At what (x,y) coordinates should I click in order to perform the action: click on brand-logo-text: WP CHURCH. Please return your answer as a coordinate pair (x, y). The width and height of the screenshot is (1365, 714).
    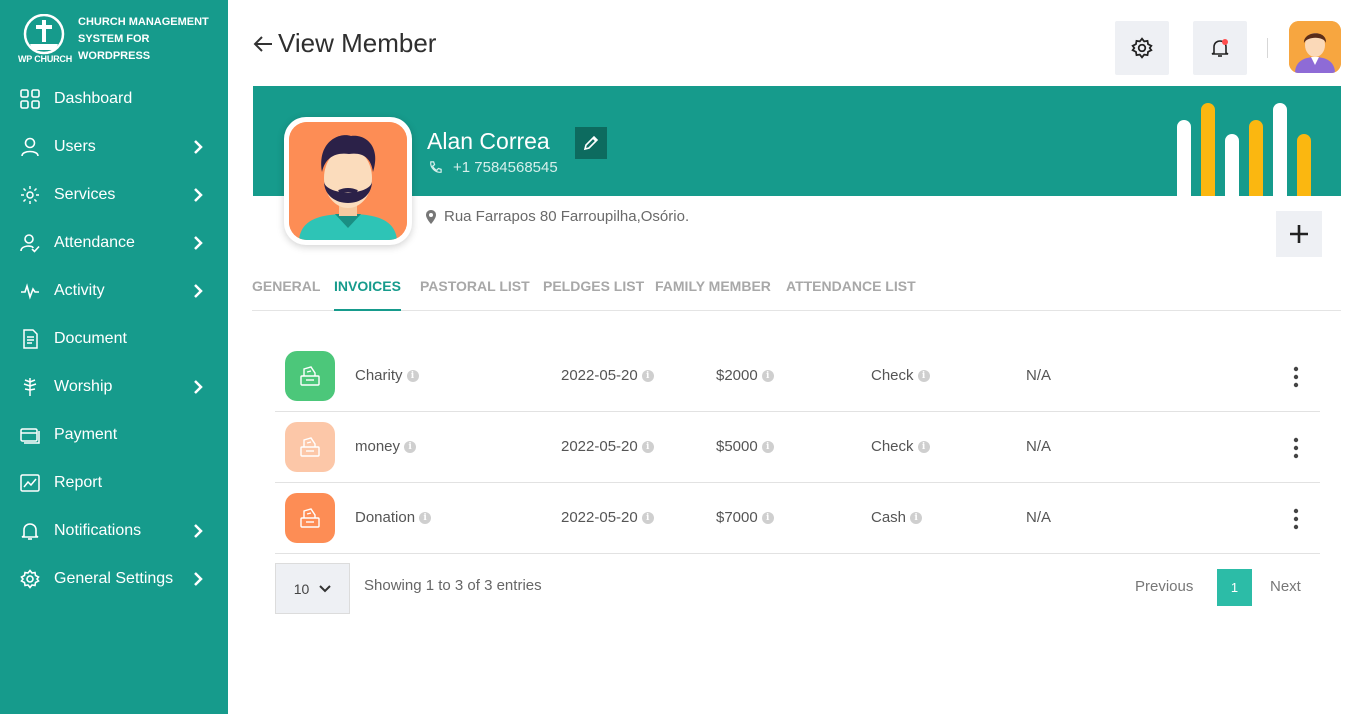
    Looking at the image, I should click on (45, 59).